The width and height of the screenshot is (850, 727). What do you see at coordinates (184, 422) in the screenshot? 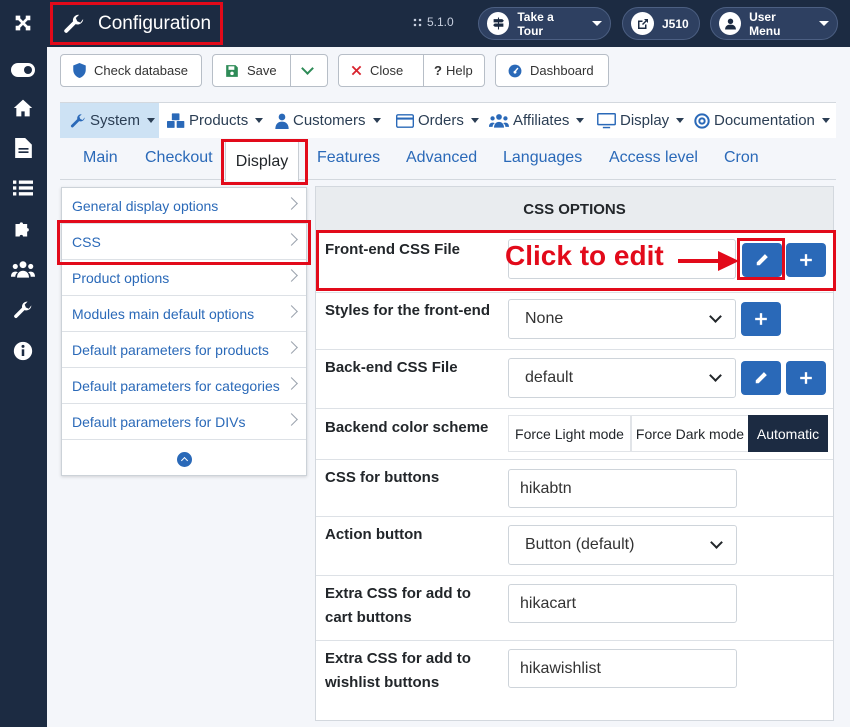
I see `side-item-default-divs: Default parameters for DIVs` at bounding box center [184, 422].